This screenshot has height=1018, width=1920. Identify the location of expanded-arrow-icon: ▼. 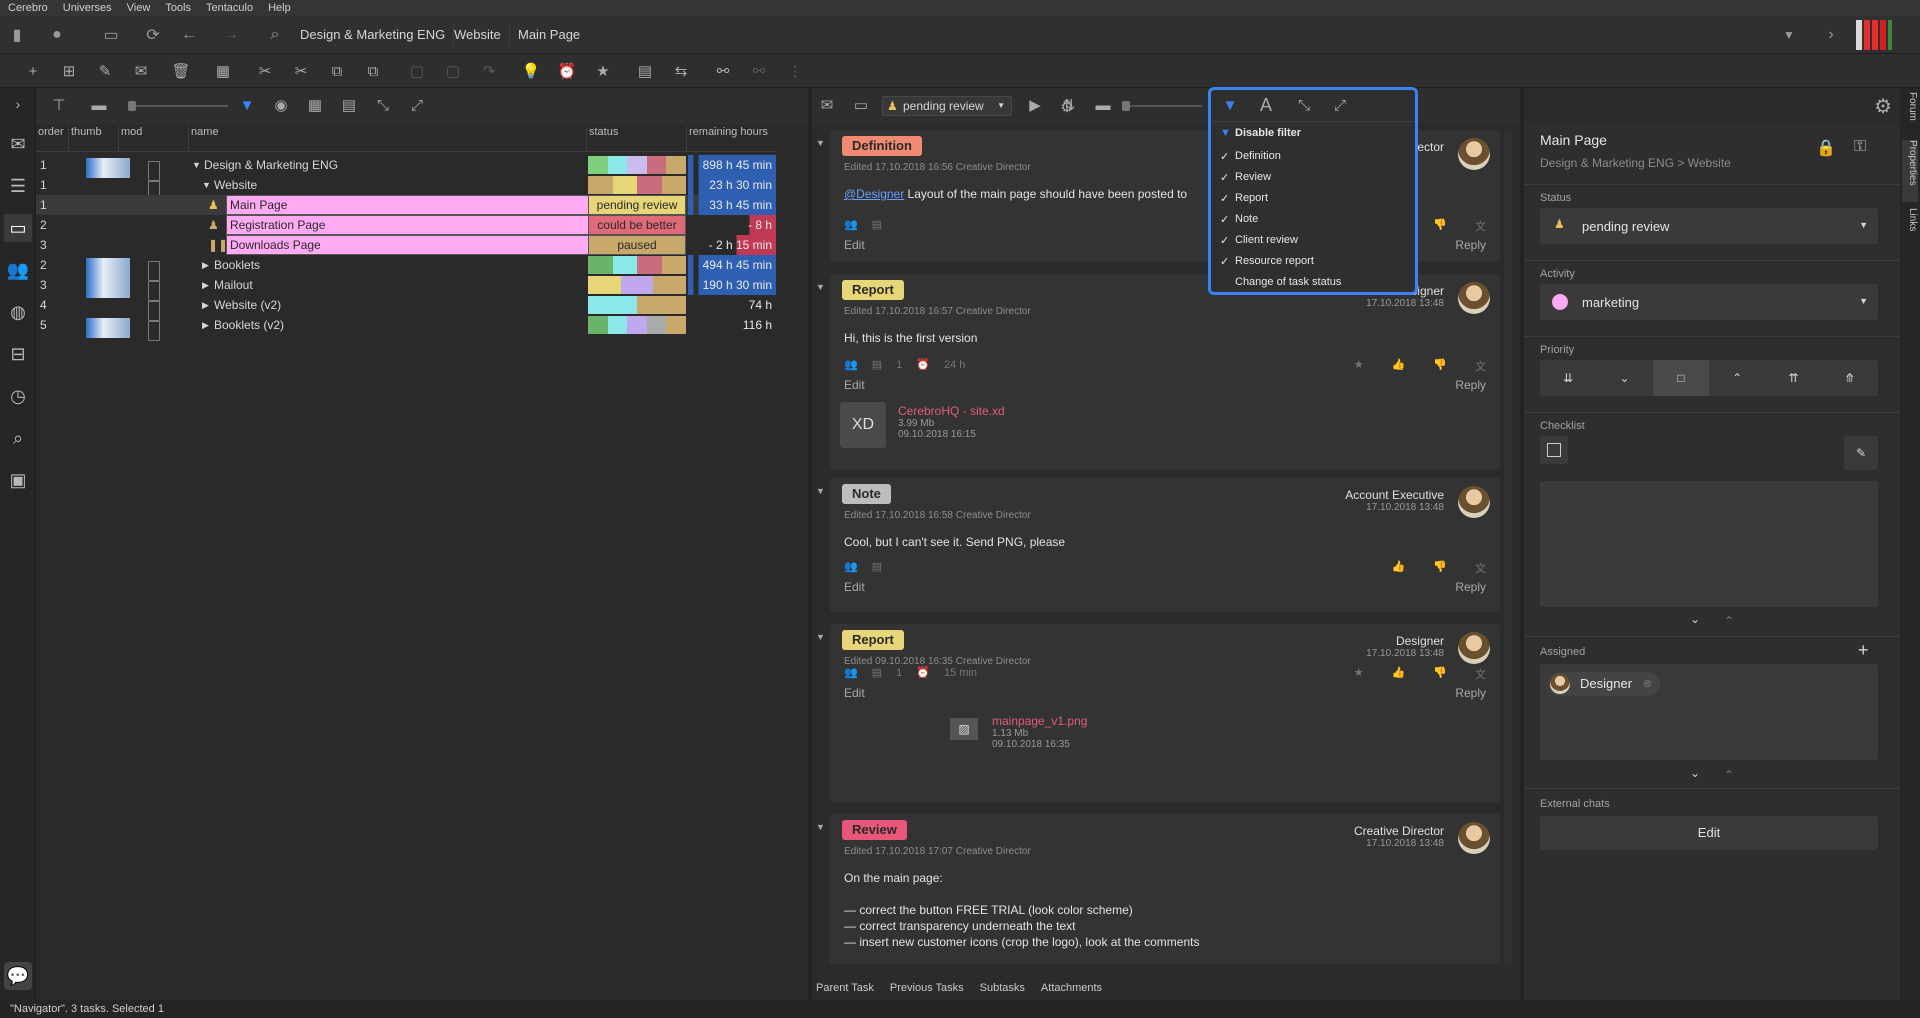
(196, 165).